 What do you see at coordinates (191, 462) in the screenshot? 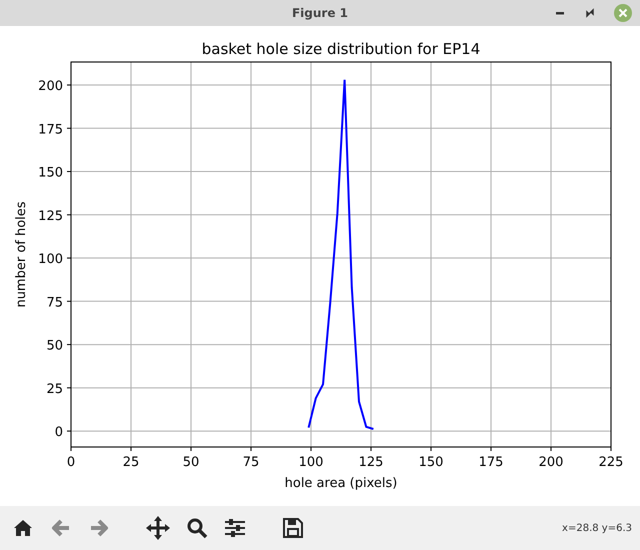
I see `x-tick-label: 50` at bounding box center [191, 462].